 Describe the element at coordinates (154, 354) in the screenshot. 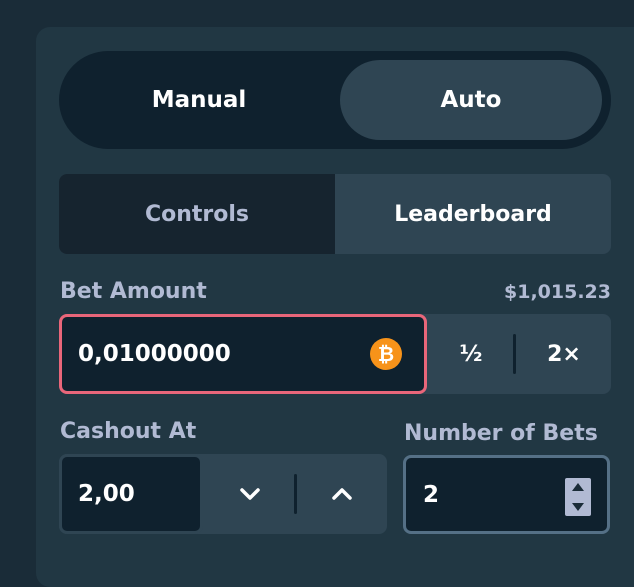

I see `bet-amount-value: 0,01000000` at that location.